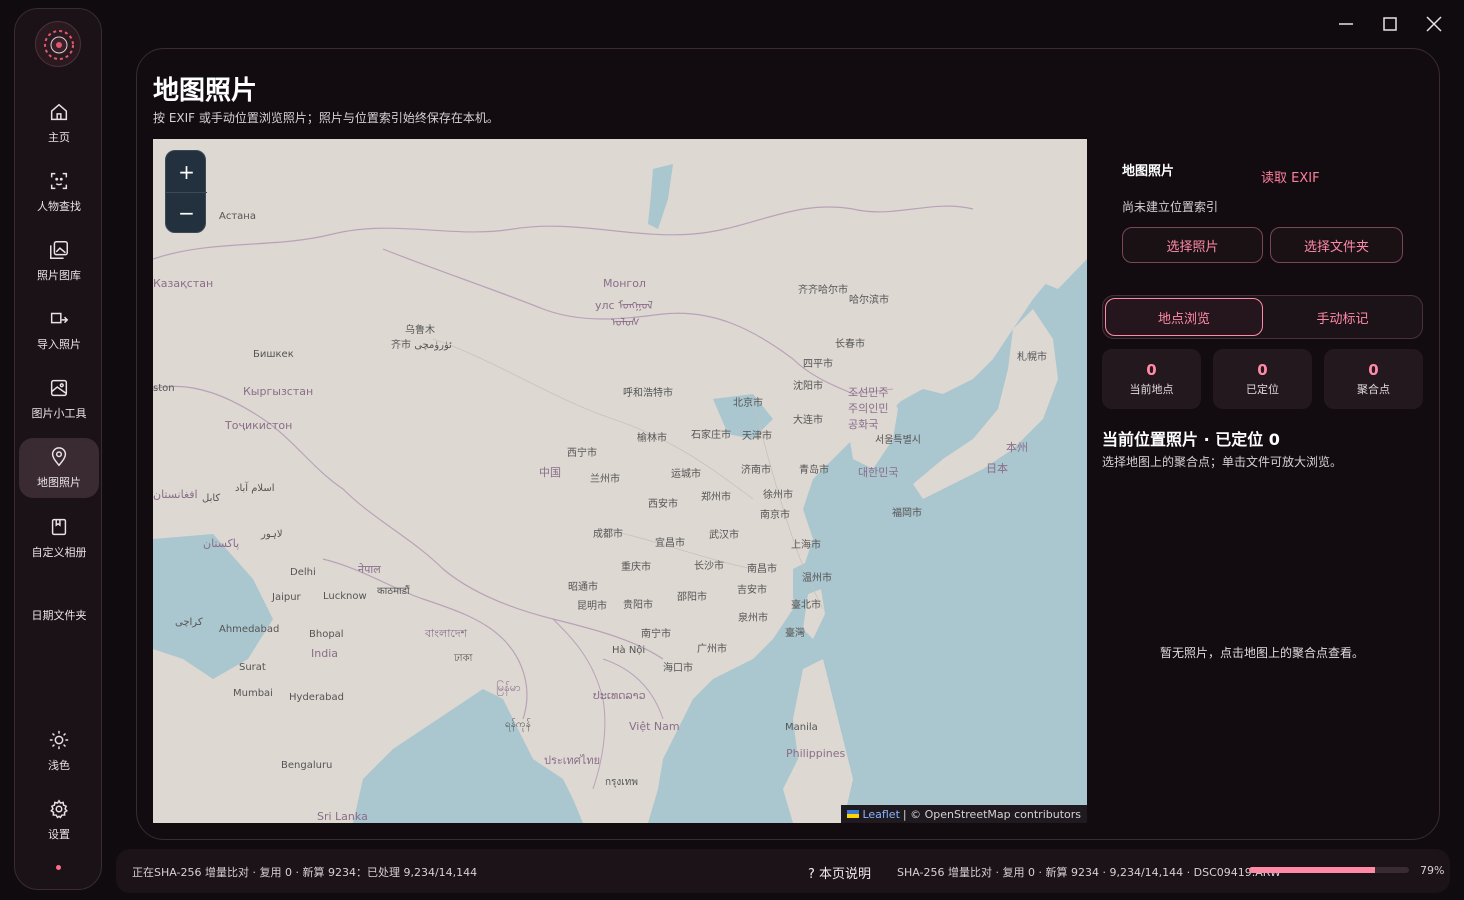 This screenshot has width=1464, height=900. What do you see at coordinates (59, 181) in the screenshot?
I see `face-scan-icon` at bounding box center [59, 181].